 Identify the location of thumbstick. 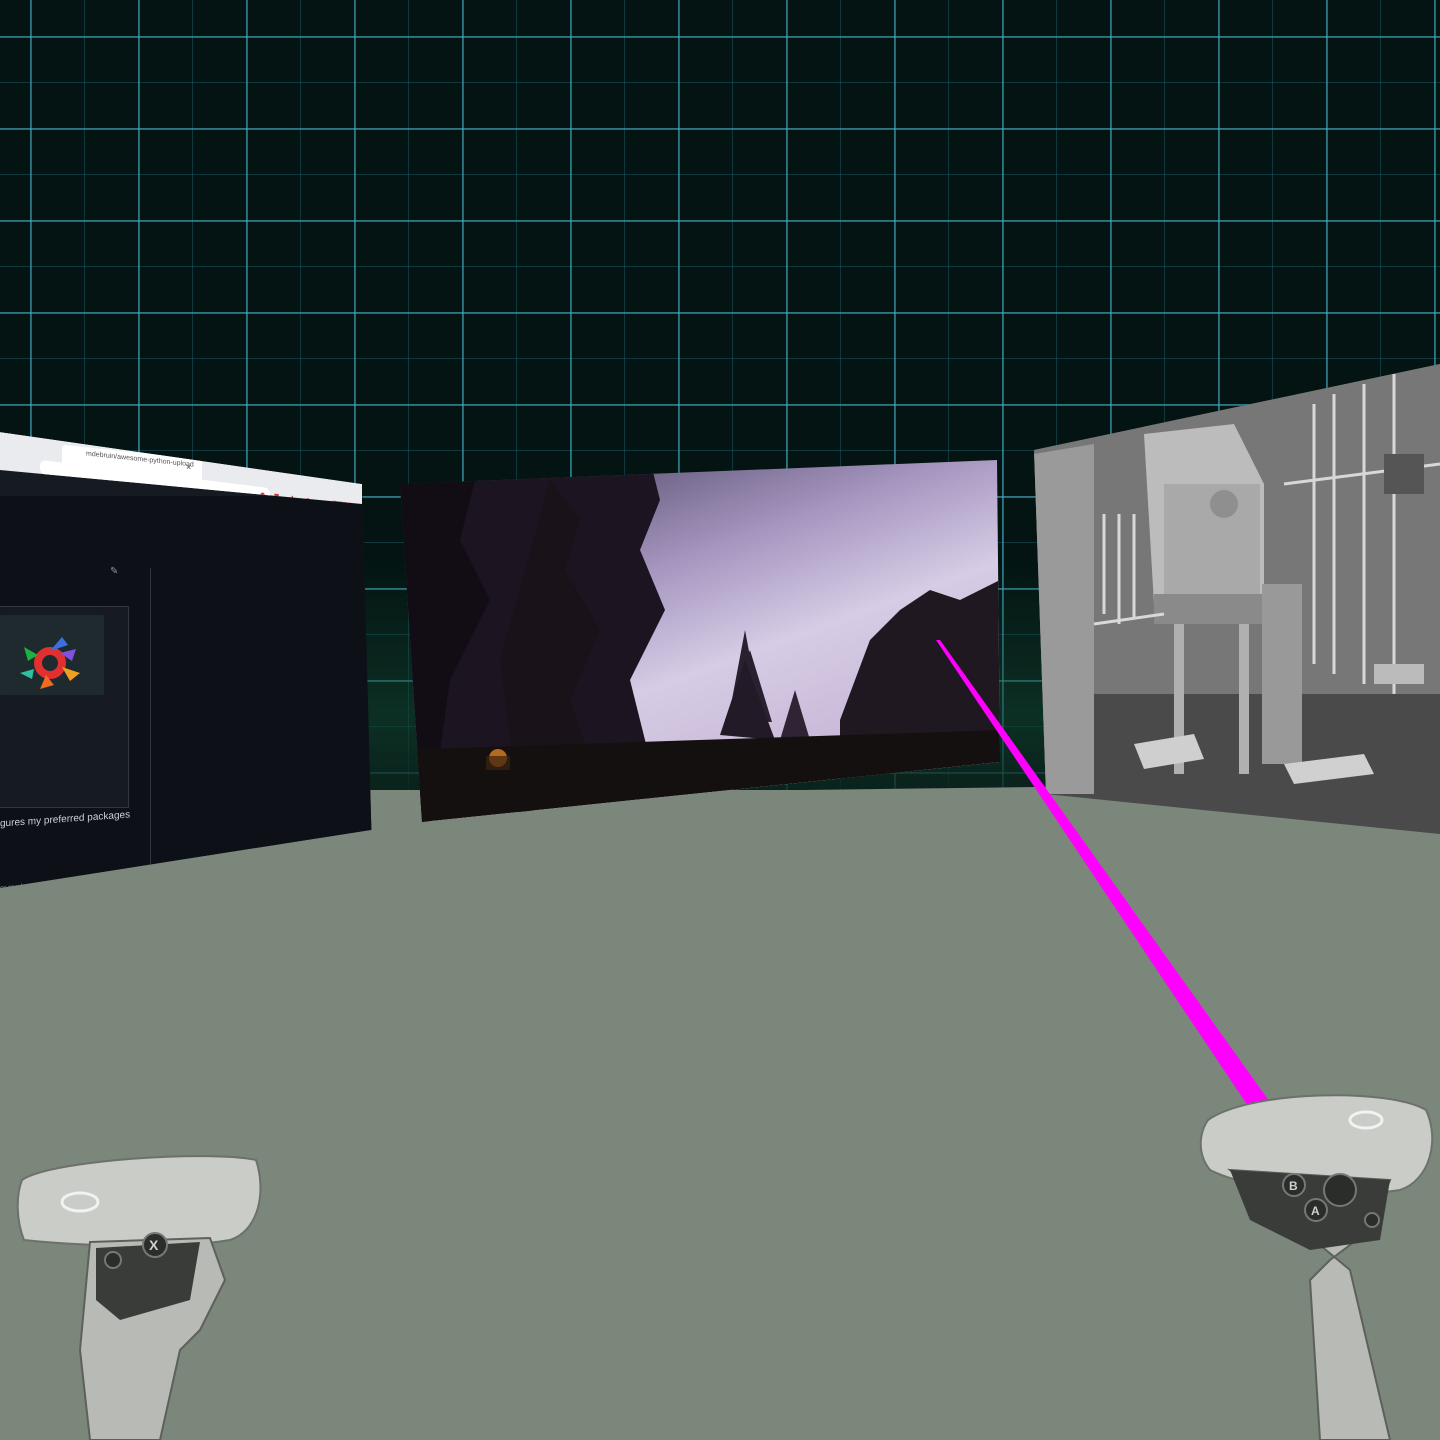
(1340, 1190).